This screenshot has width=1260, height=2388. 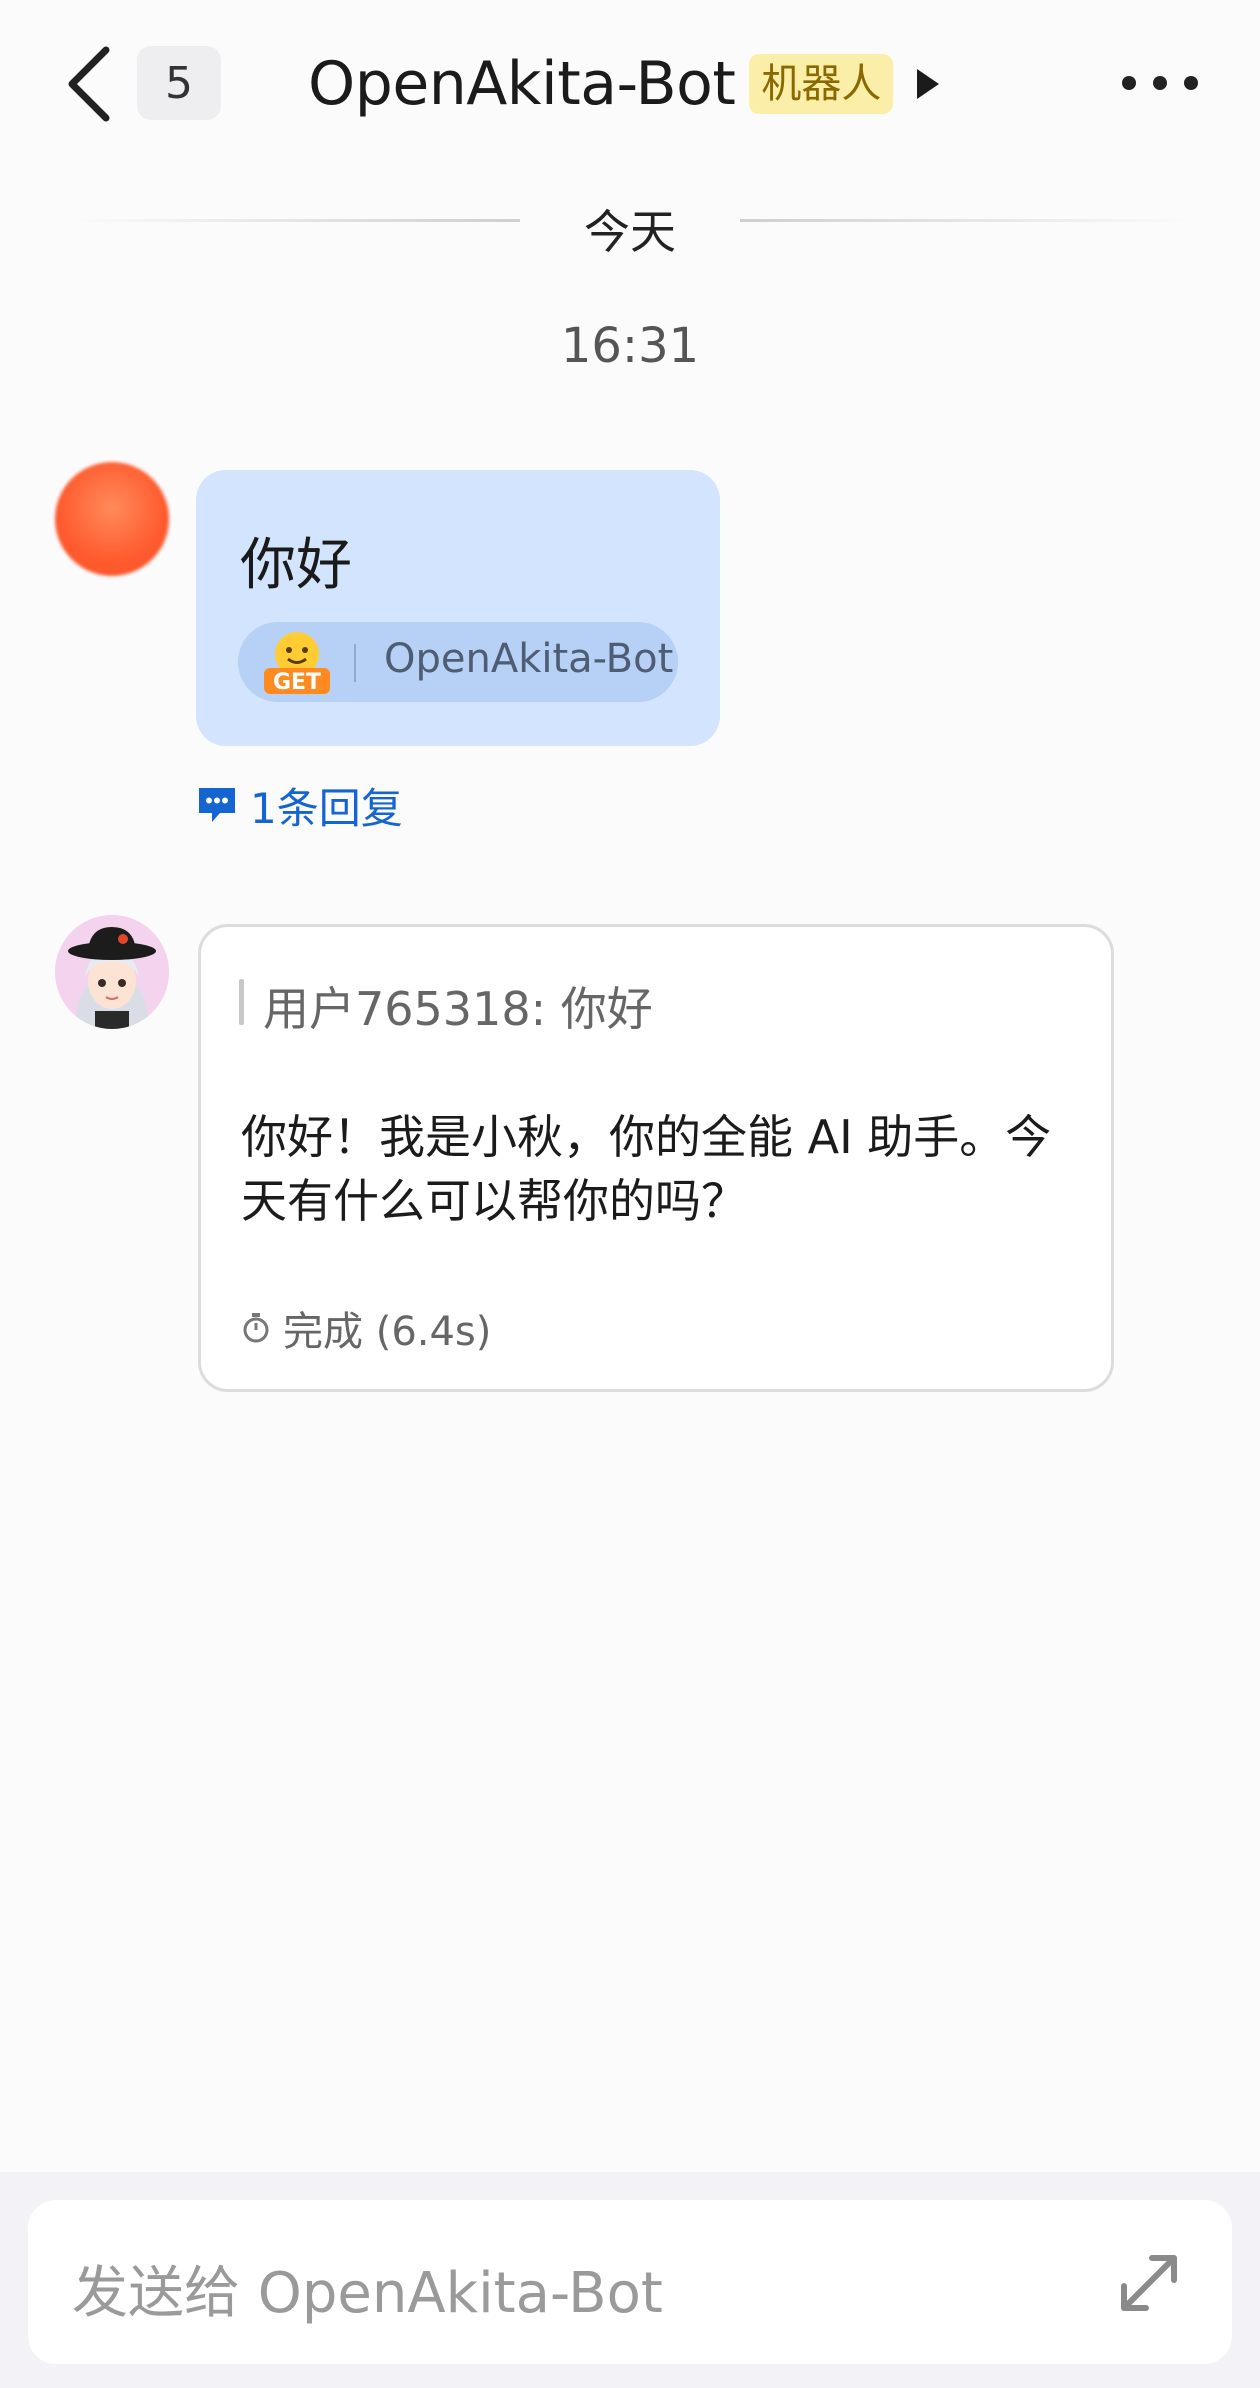 What do you see at coordinates (367, 2293) in the screenshot?
I see `message-input-placeholder: 发送给 OpenAkita-Bot` at bounding box center [367, 2293].